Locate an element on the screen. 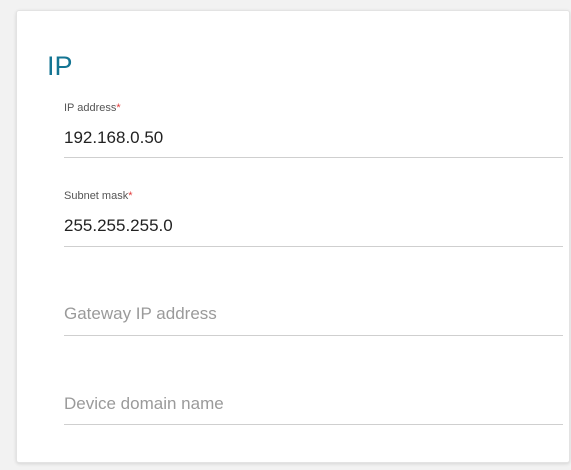 The width and height of the screenshot is (571, 470). subnet-mask-label-text: Subnet mask is located at coordinates (96, 196).